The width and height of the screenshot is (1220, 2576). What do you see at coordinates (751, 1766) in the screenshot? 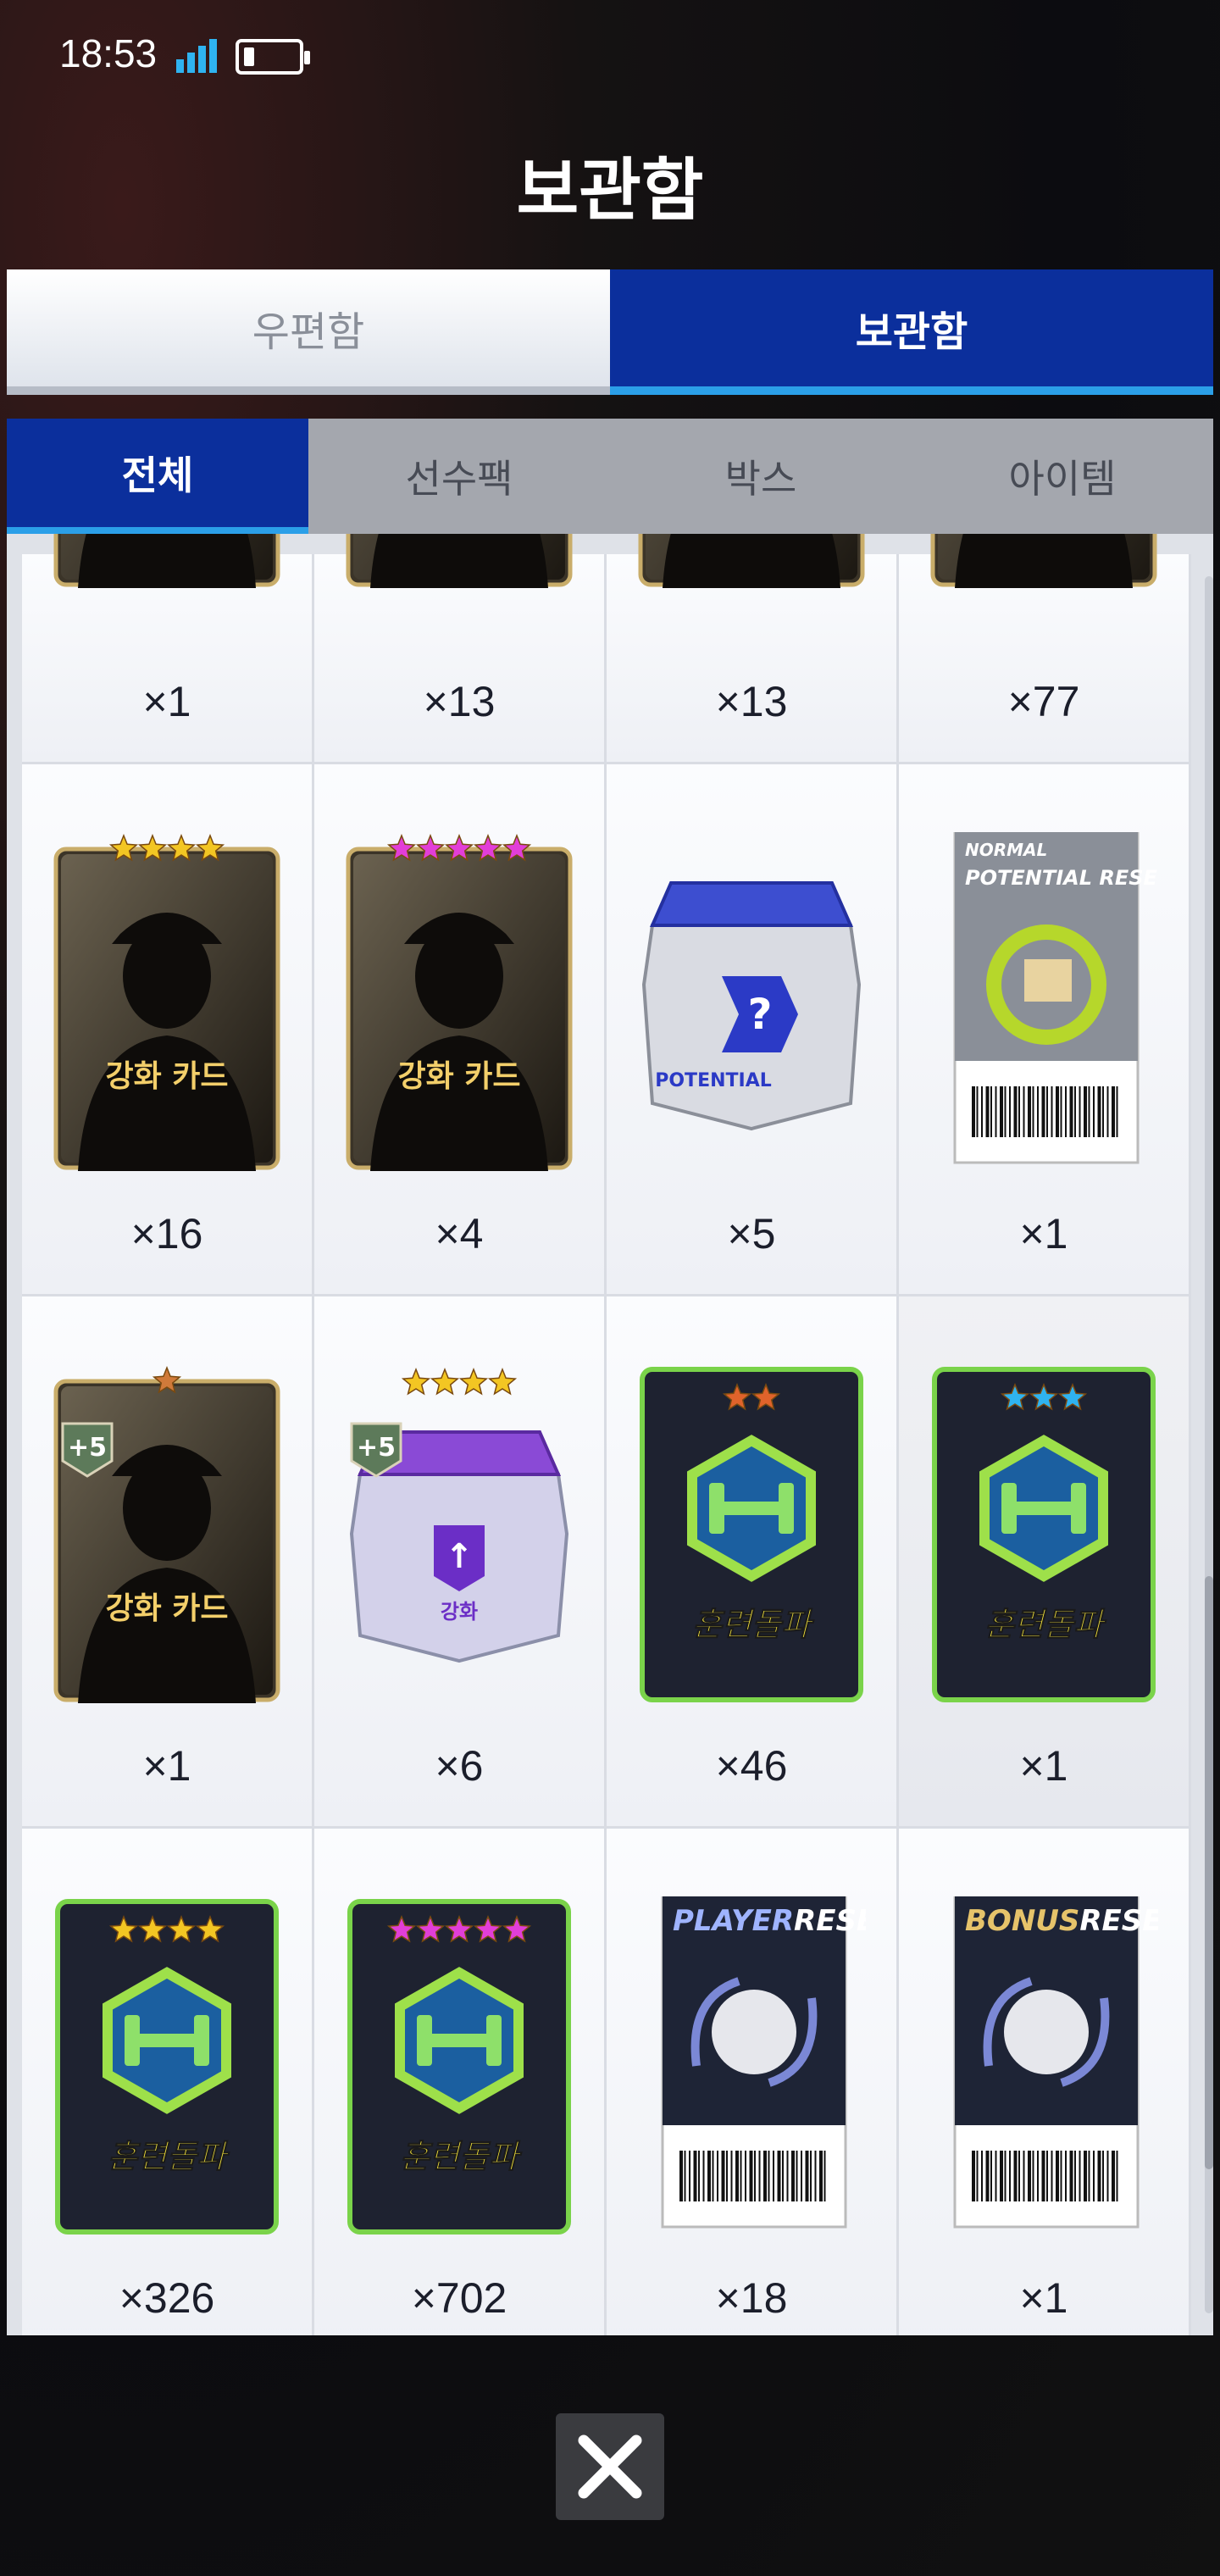
I see `item-count: ×46` at bounding box center [751, 1766].